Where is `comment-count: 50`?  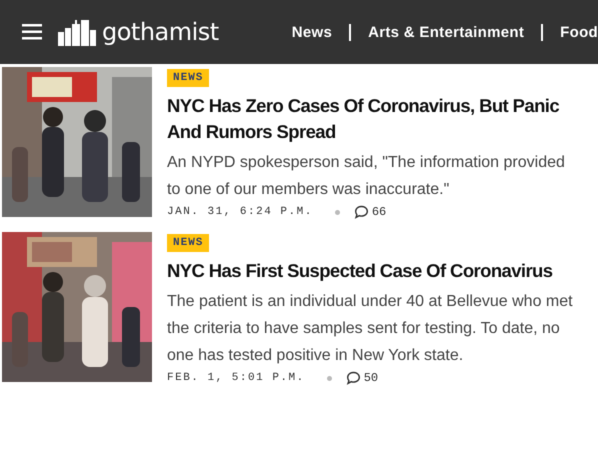 comment-count: 50 is located at coordinates (371, 378).